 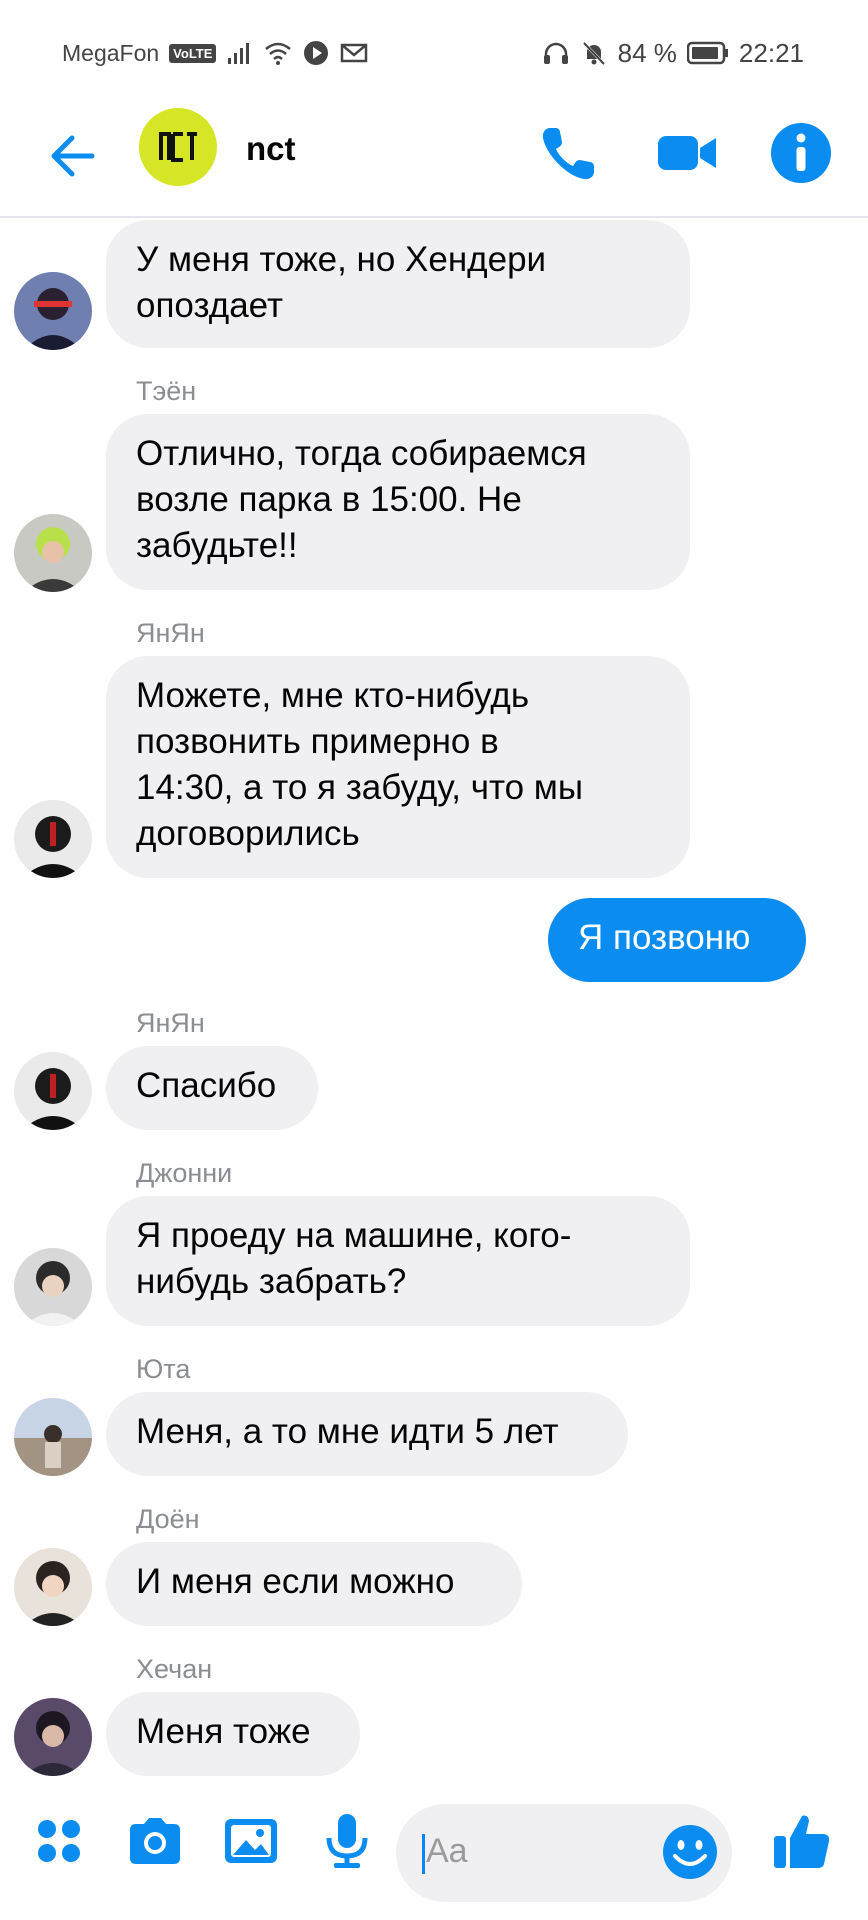 I want to click on incoming-message-bubble: Меня тоже, so click(x=233, y=1734).